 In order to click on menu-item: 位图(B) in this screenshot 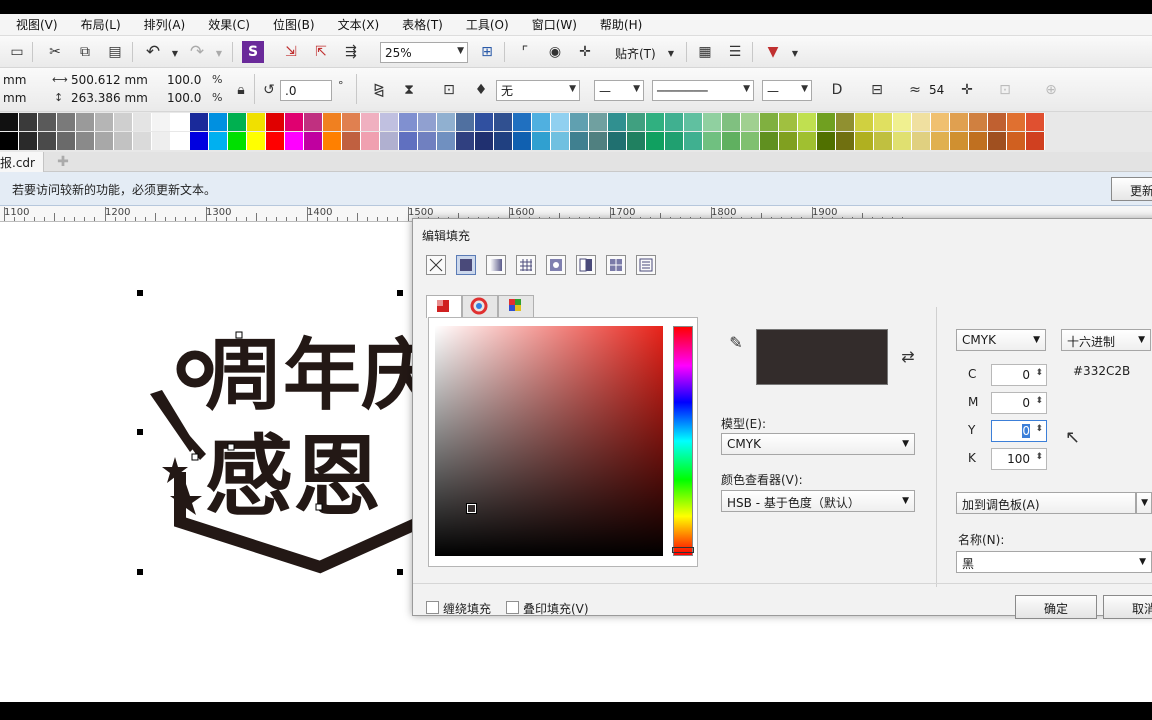, I will do `click(295, 24)`.